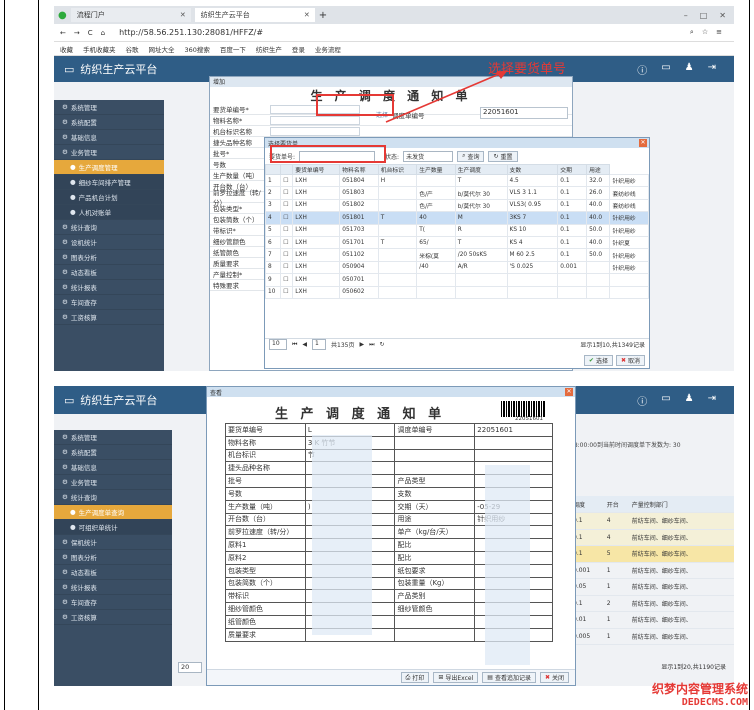  What do you see at coordinates (109, 242) in the screenshot?
I see `sidebar-item: ⚙ 设机统计` at bounding box center [109, 242].